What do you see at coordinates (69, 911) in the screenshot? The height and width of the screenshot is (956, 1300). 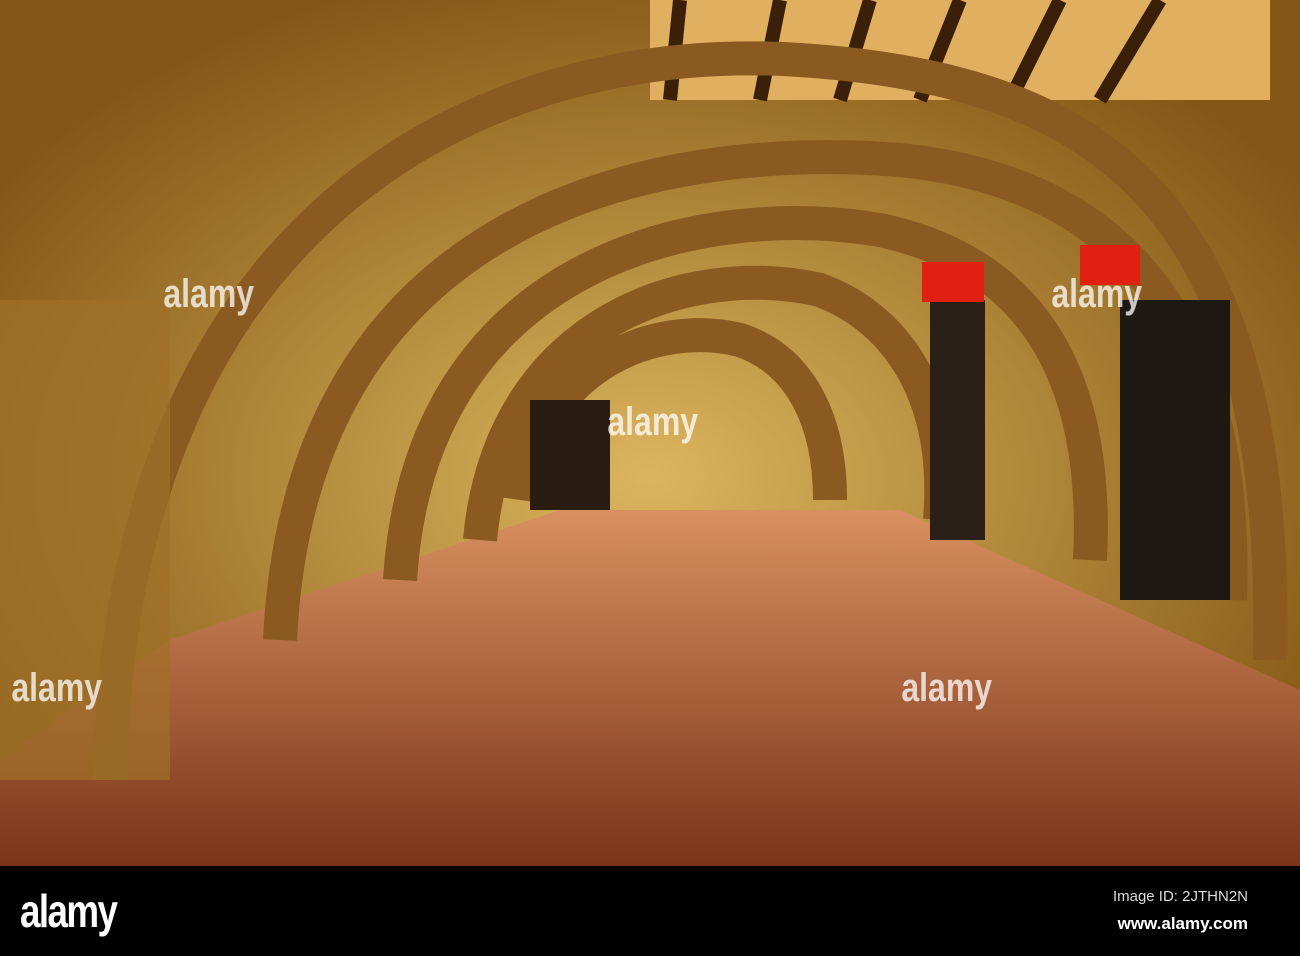 I see `alamy-logo: alamy` at bounding box center [69, 911].